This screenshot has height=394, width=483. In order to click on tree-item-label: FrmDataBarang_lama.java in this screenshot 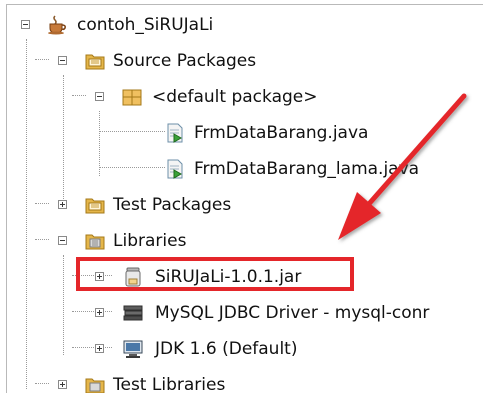, I will do `click(307, 169)`.